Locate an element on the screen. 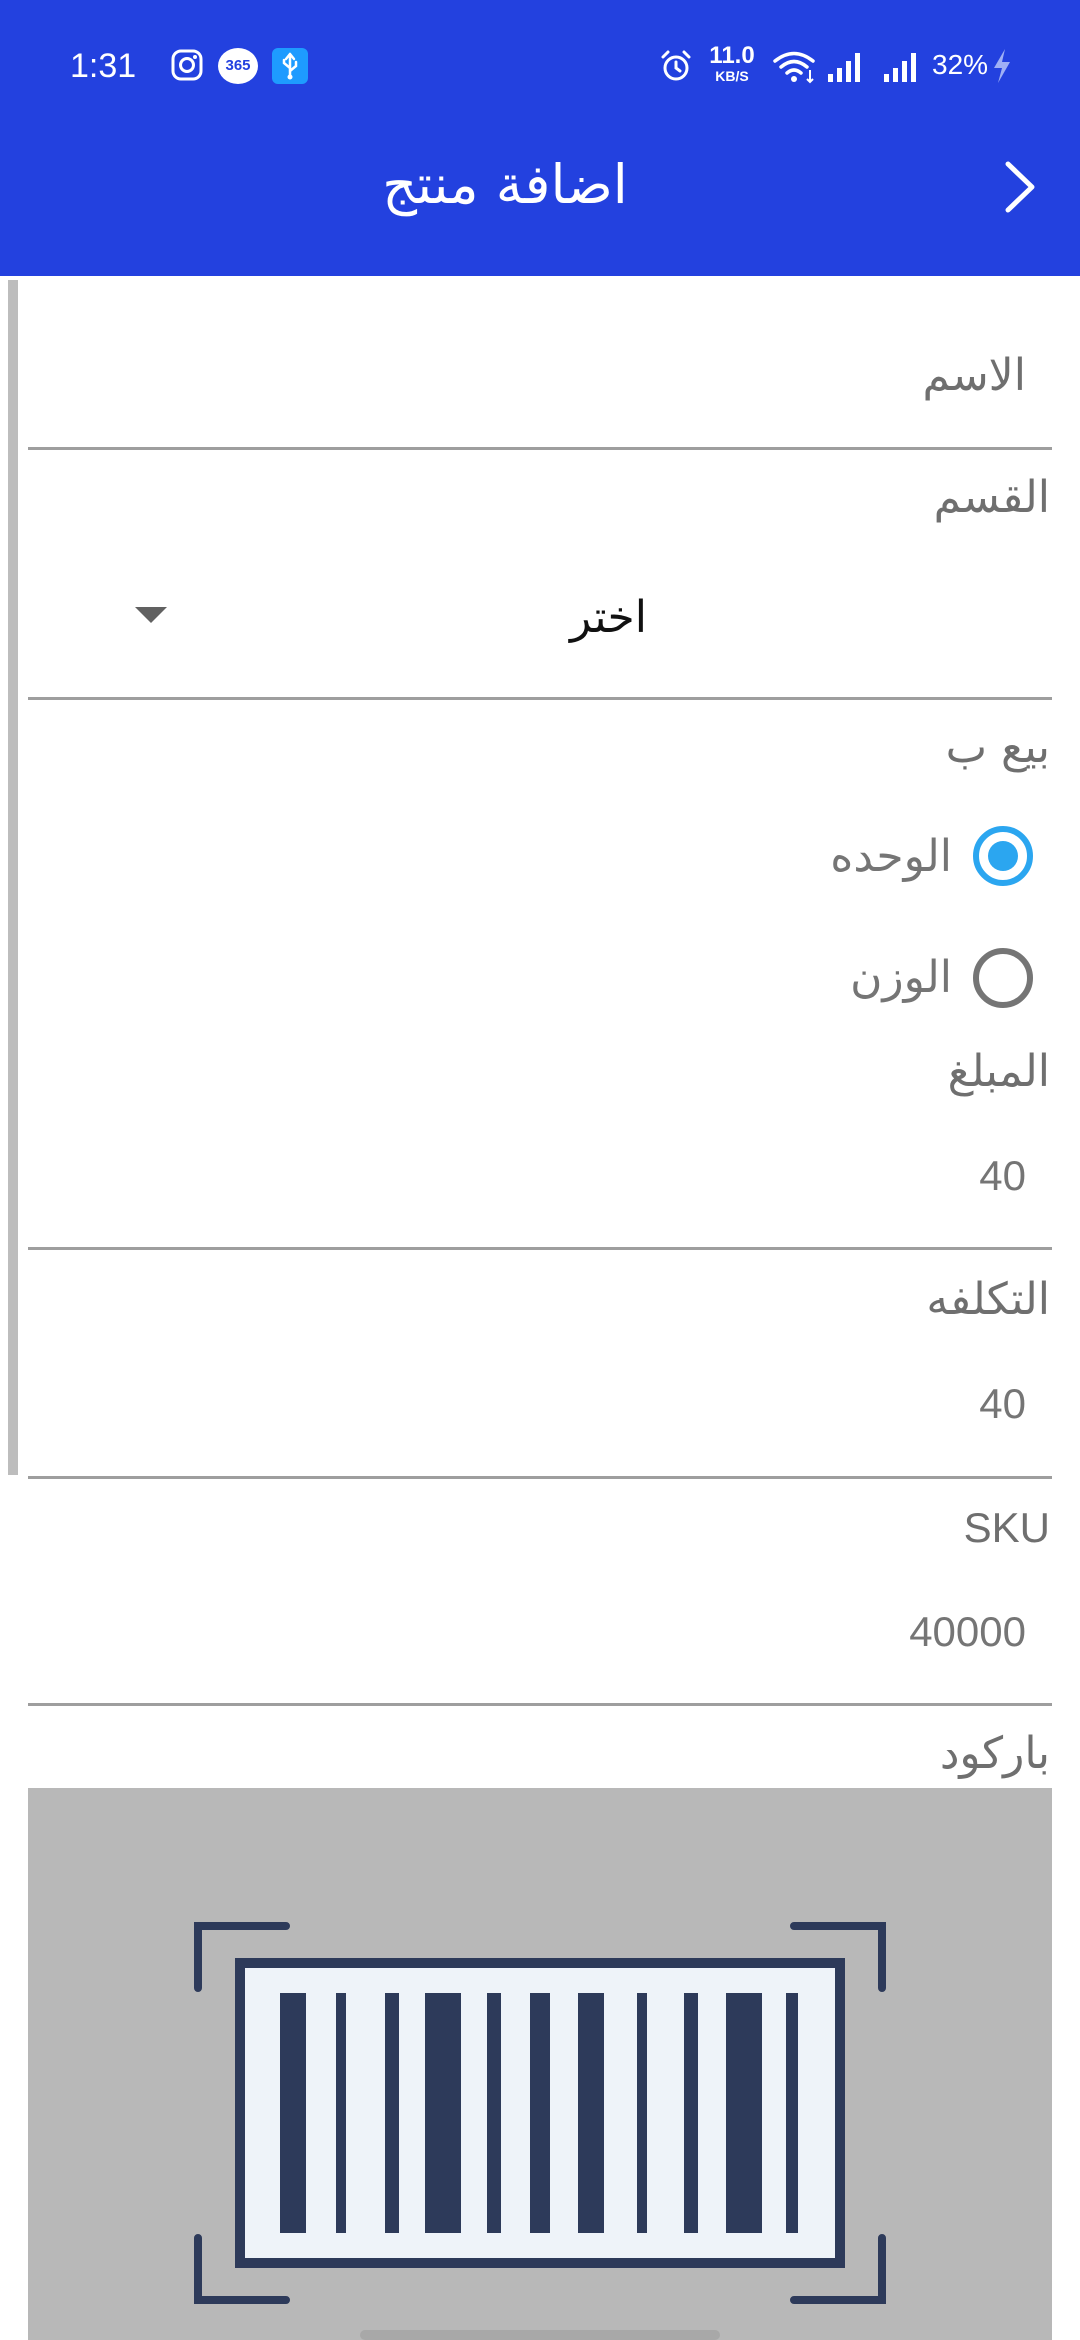 The height and width of the screenshot is (2340, 1080). barcode-scan-icon is located at coordinates (540, 2113).